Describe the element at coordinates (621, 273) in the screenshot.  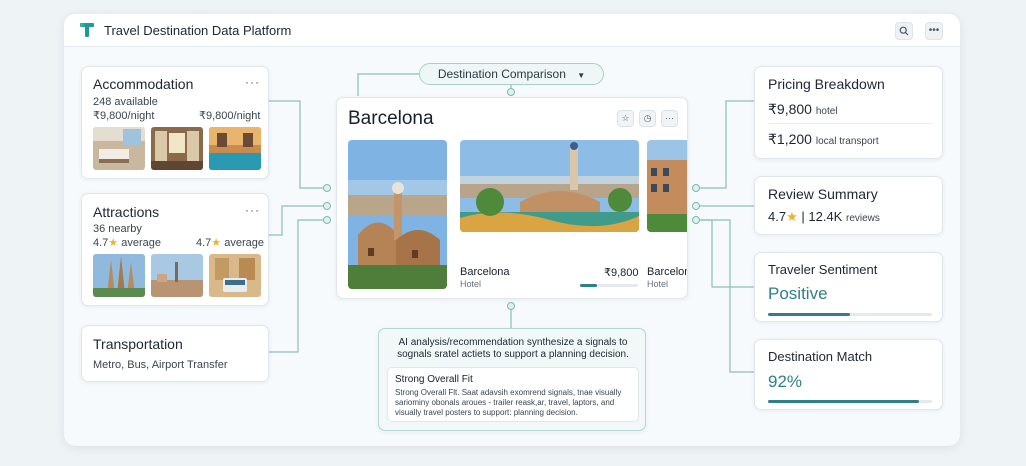
I see `hotel-card-price: ₹9,800` at that location.